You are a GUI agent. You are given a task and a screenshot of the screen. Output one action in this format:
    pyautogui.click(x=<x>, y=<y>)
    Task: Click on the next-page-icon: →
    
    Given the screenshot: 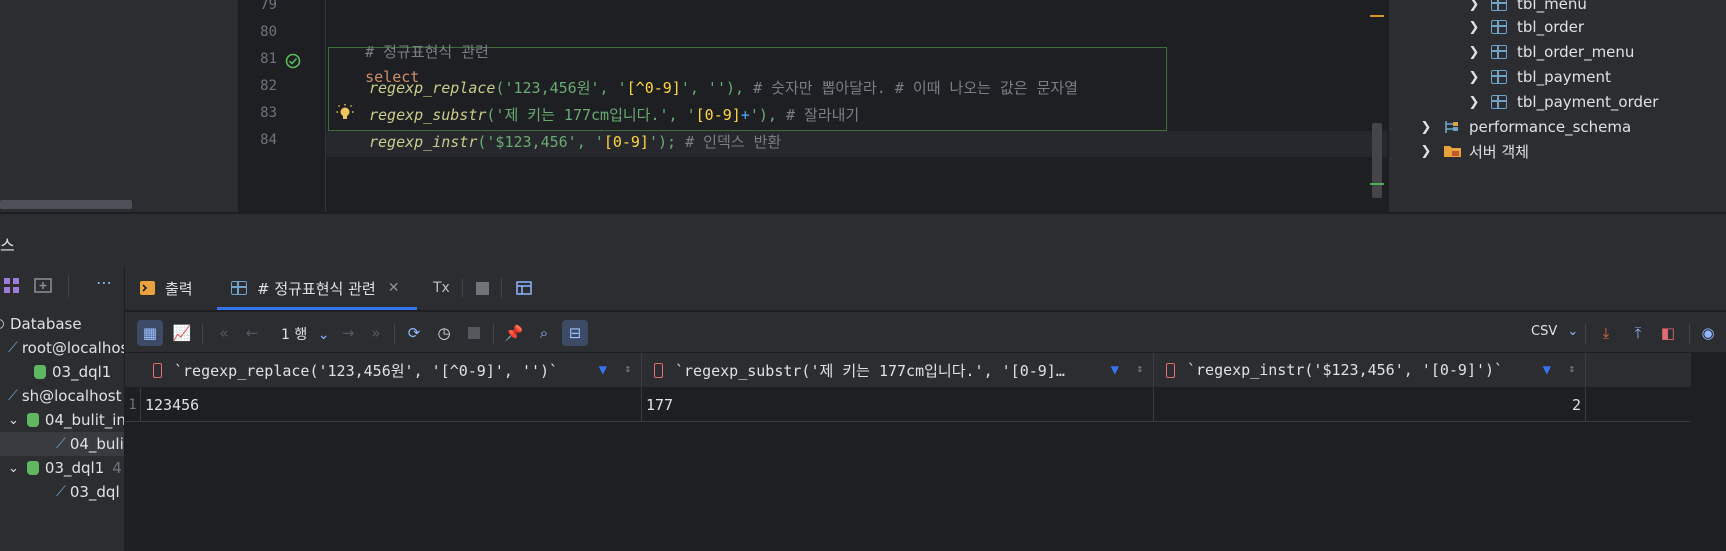 What is the action you would take?
    pyautogui.click(x=348, y=333)
    